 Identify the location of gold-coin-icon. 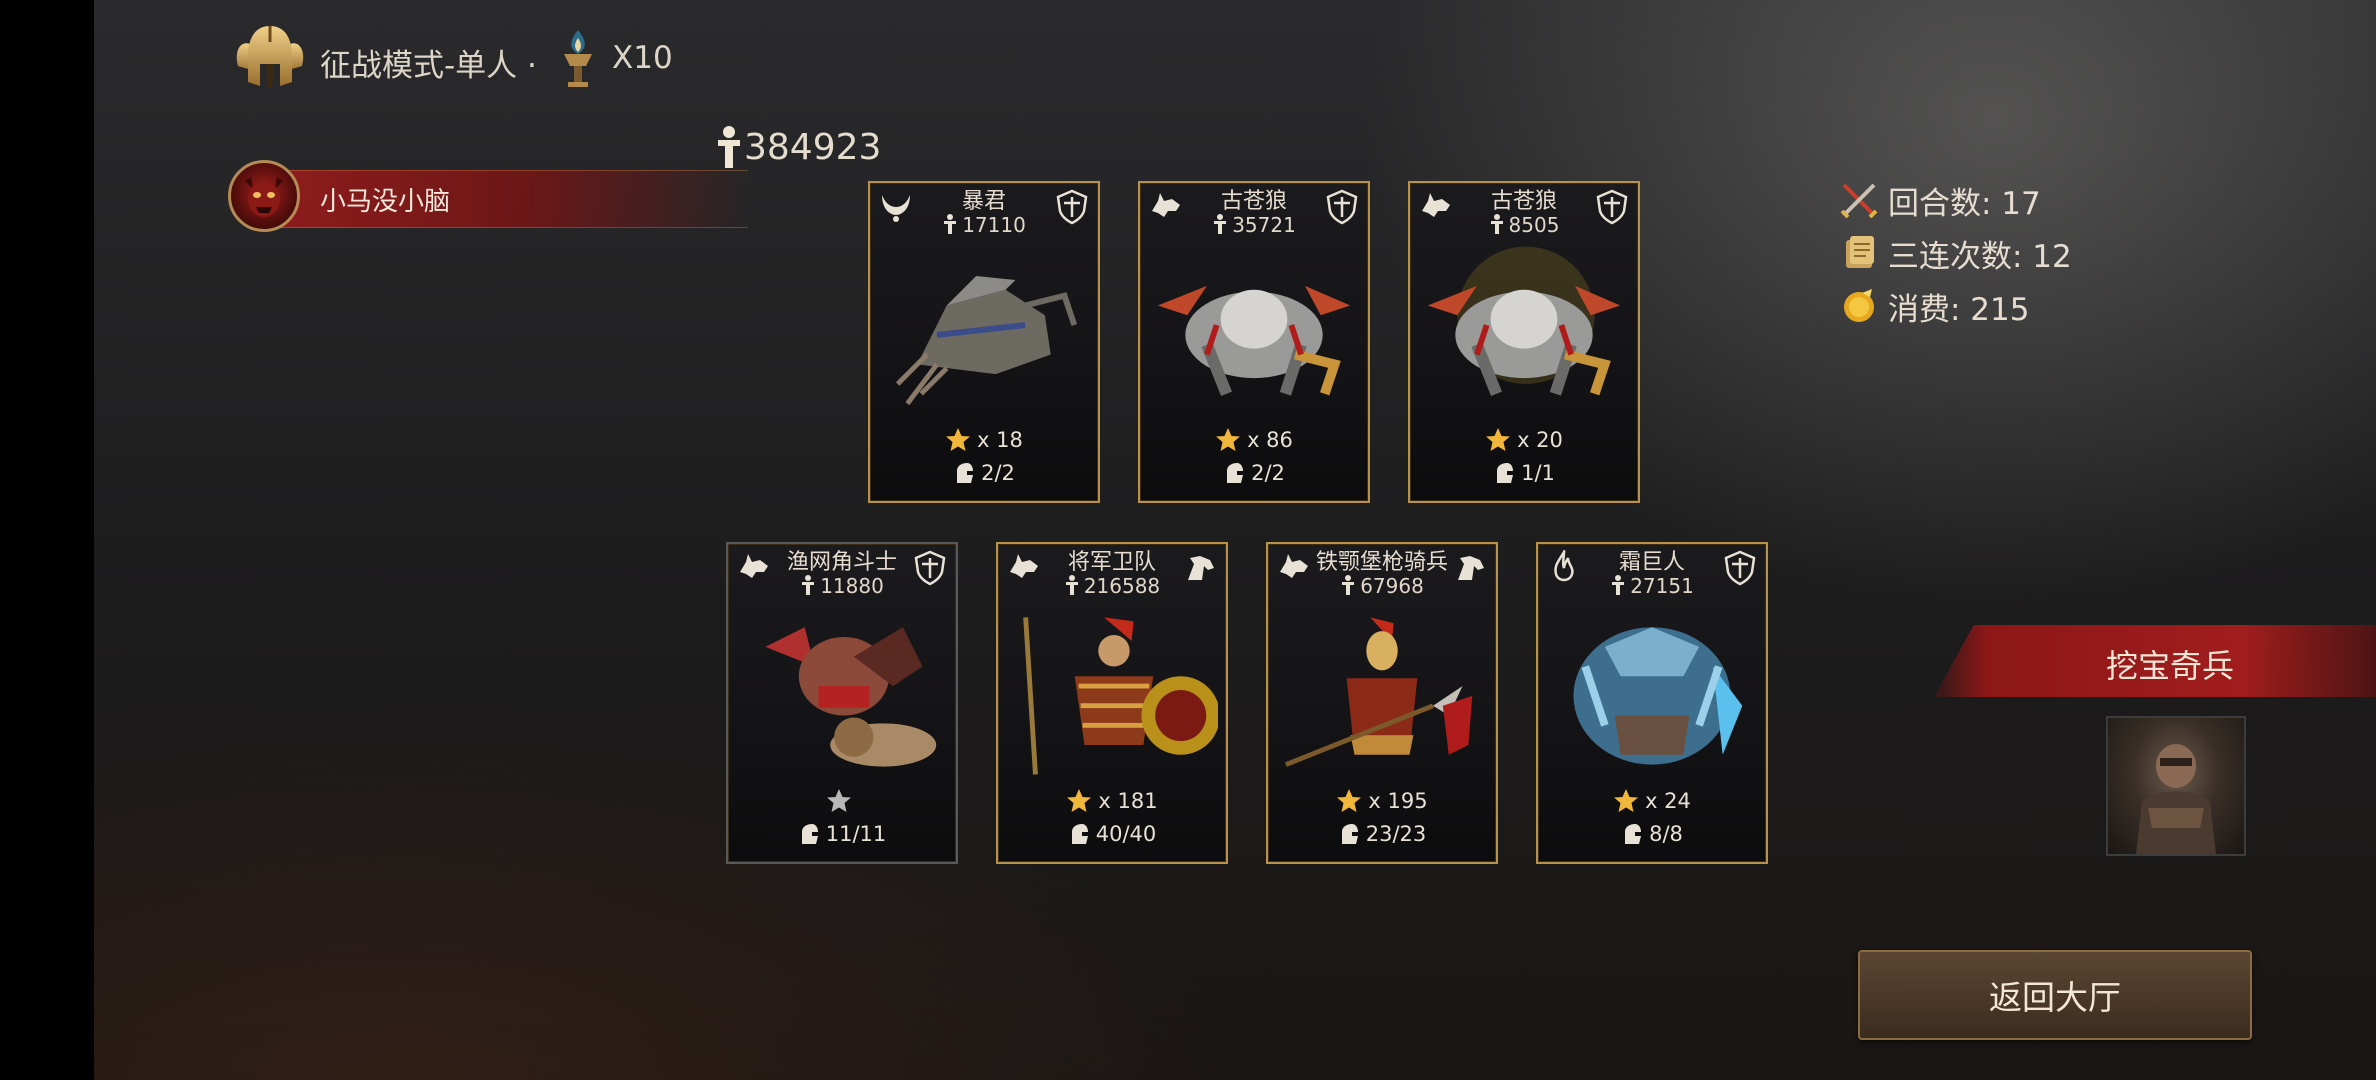
(1859, 305).